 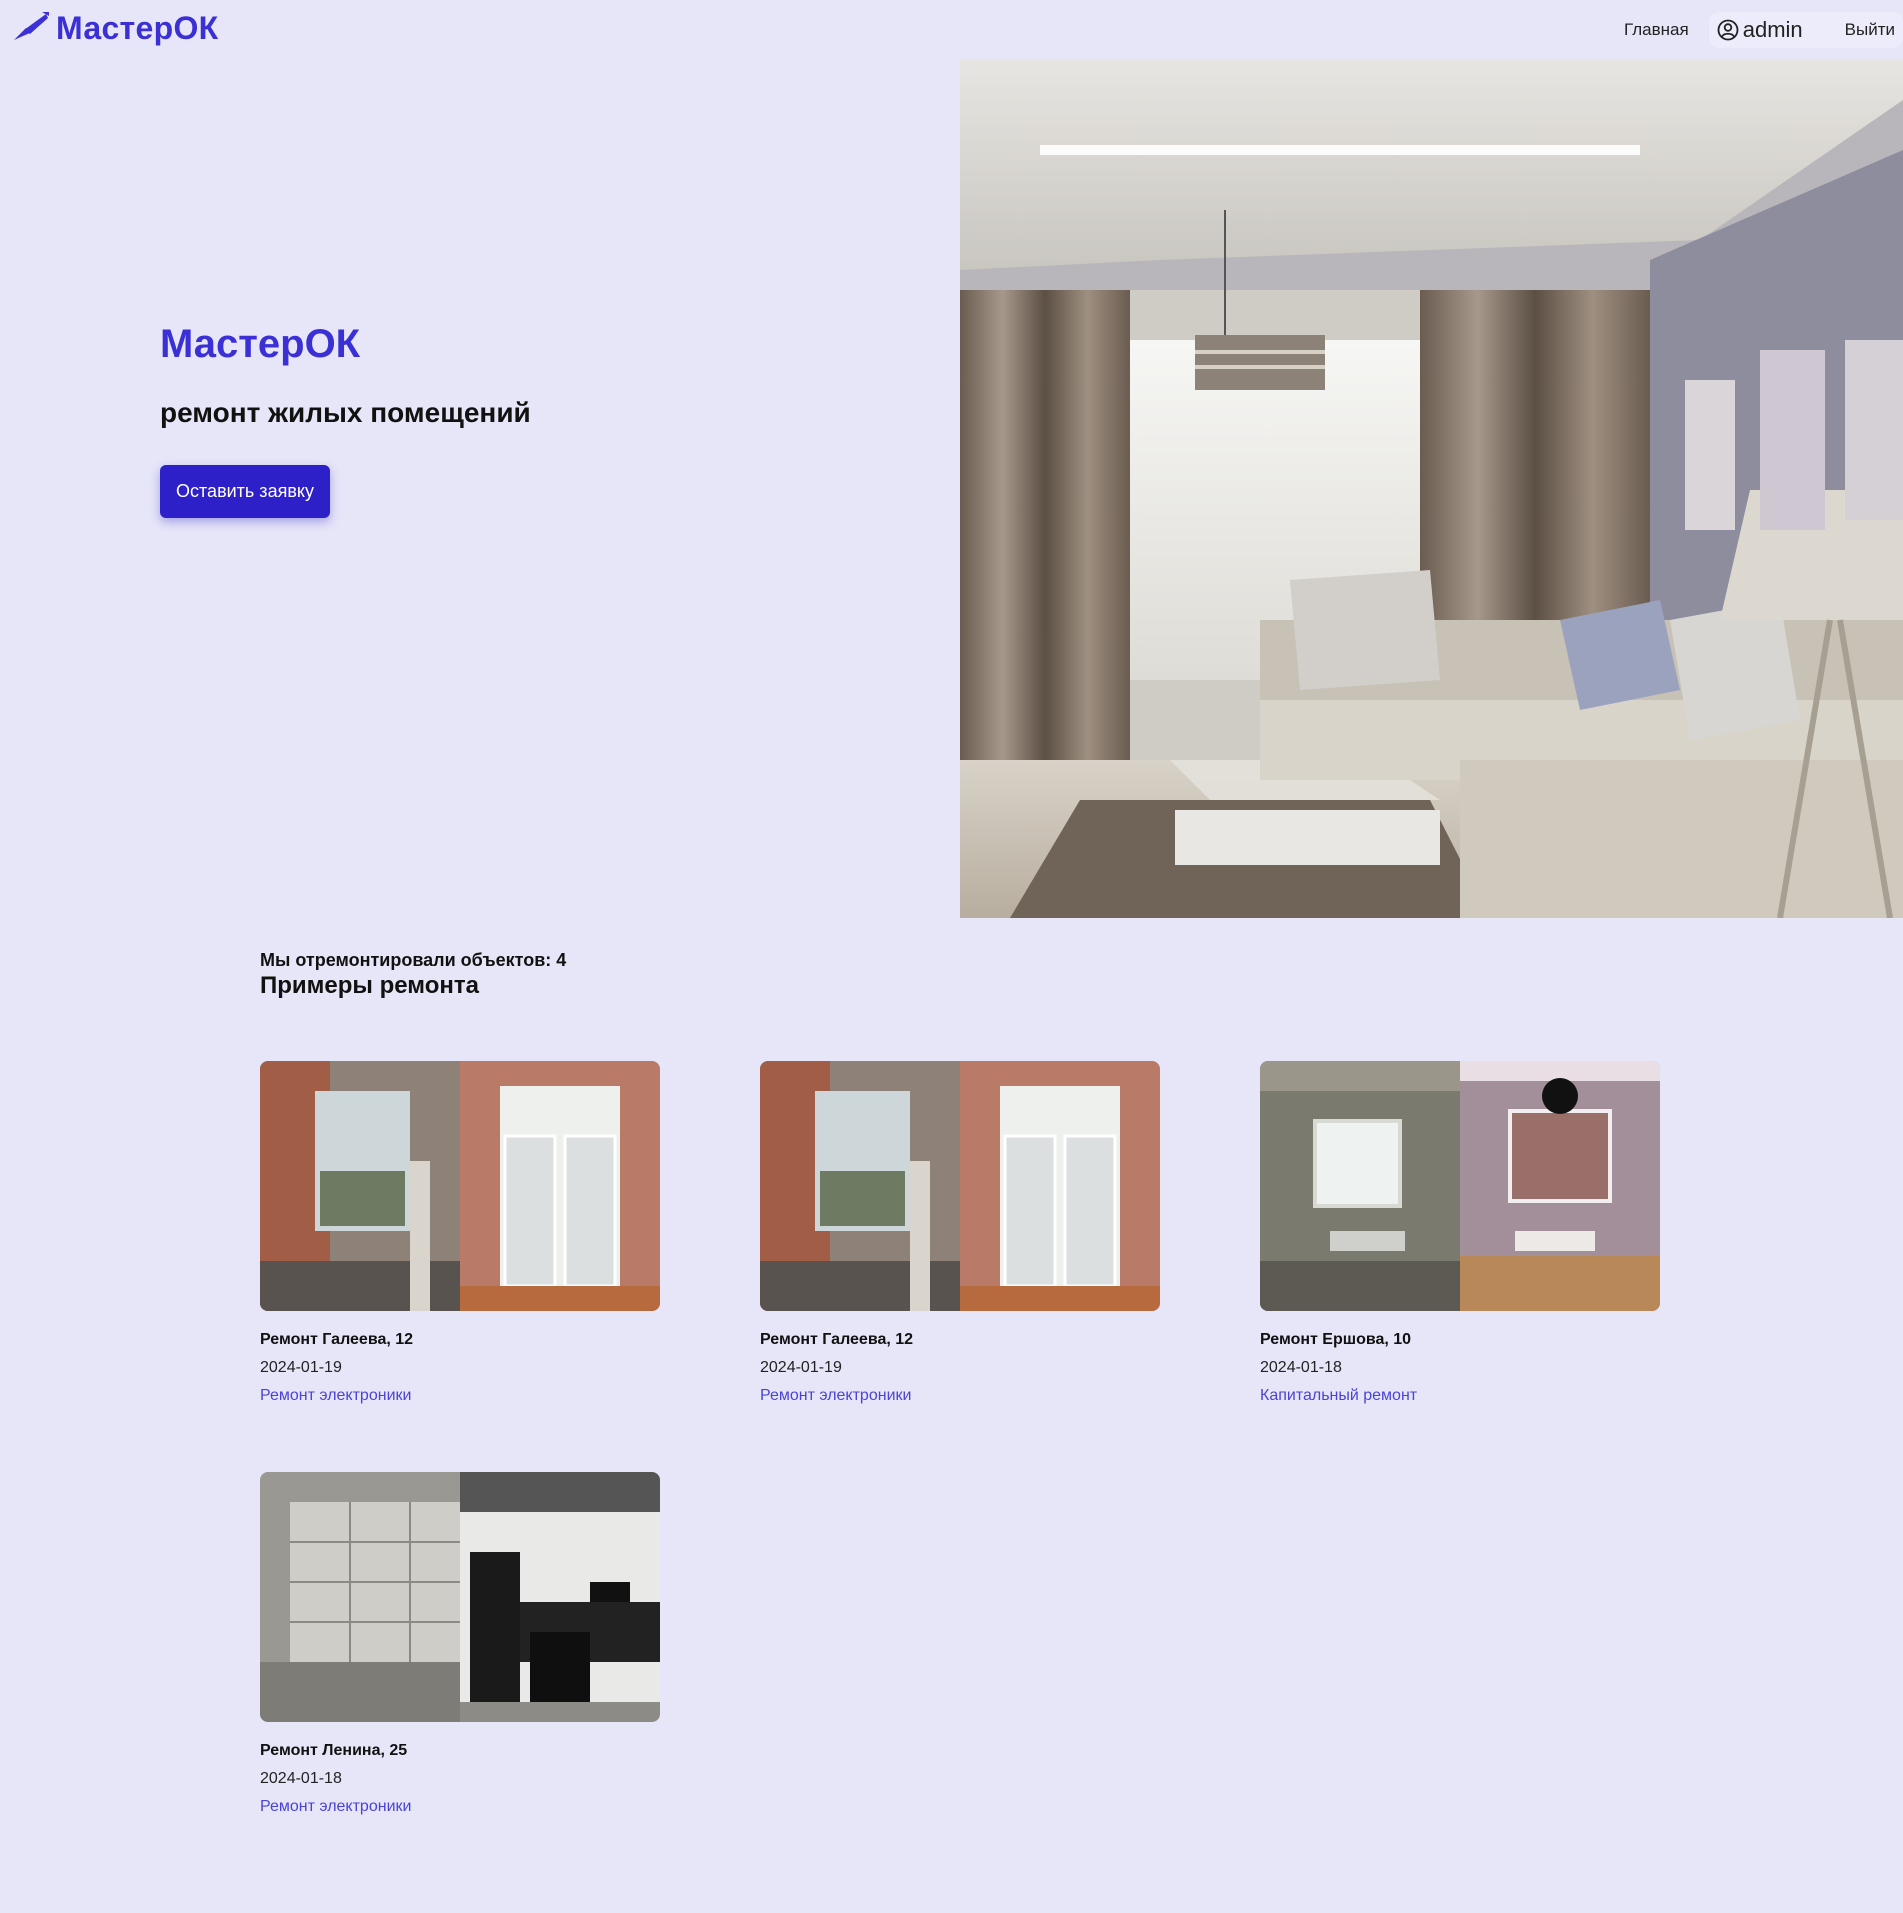 What do you see at coordinates (1772, 29) in the screenshot?
I see `user-name: admin` at bounding box center [1772, 29].